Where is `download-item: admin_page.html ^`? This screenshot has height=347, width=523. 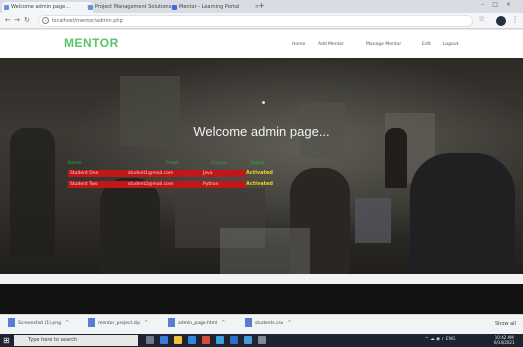 download-item: admin_page.html ^ is located at coordinates (196, 324).